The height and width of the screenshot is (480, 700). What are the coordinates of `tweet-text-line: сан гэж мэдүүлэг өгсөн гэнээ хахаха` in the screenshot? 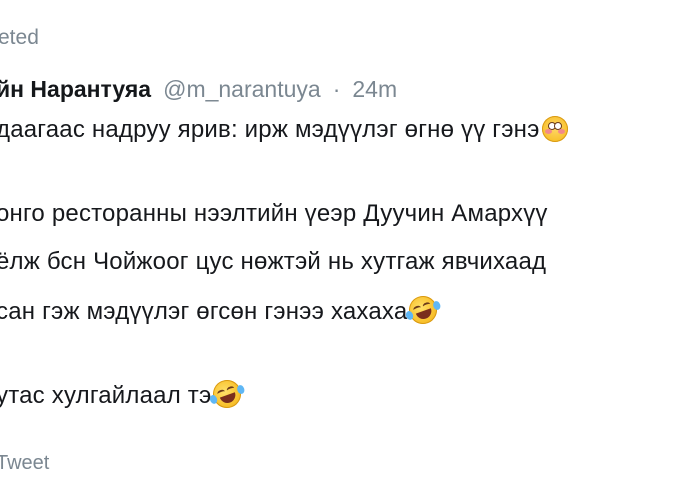 It's located at (221, 310).